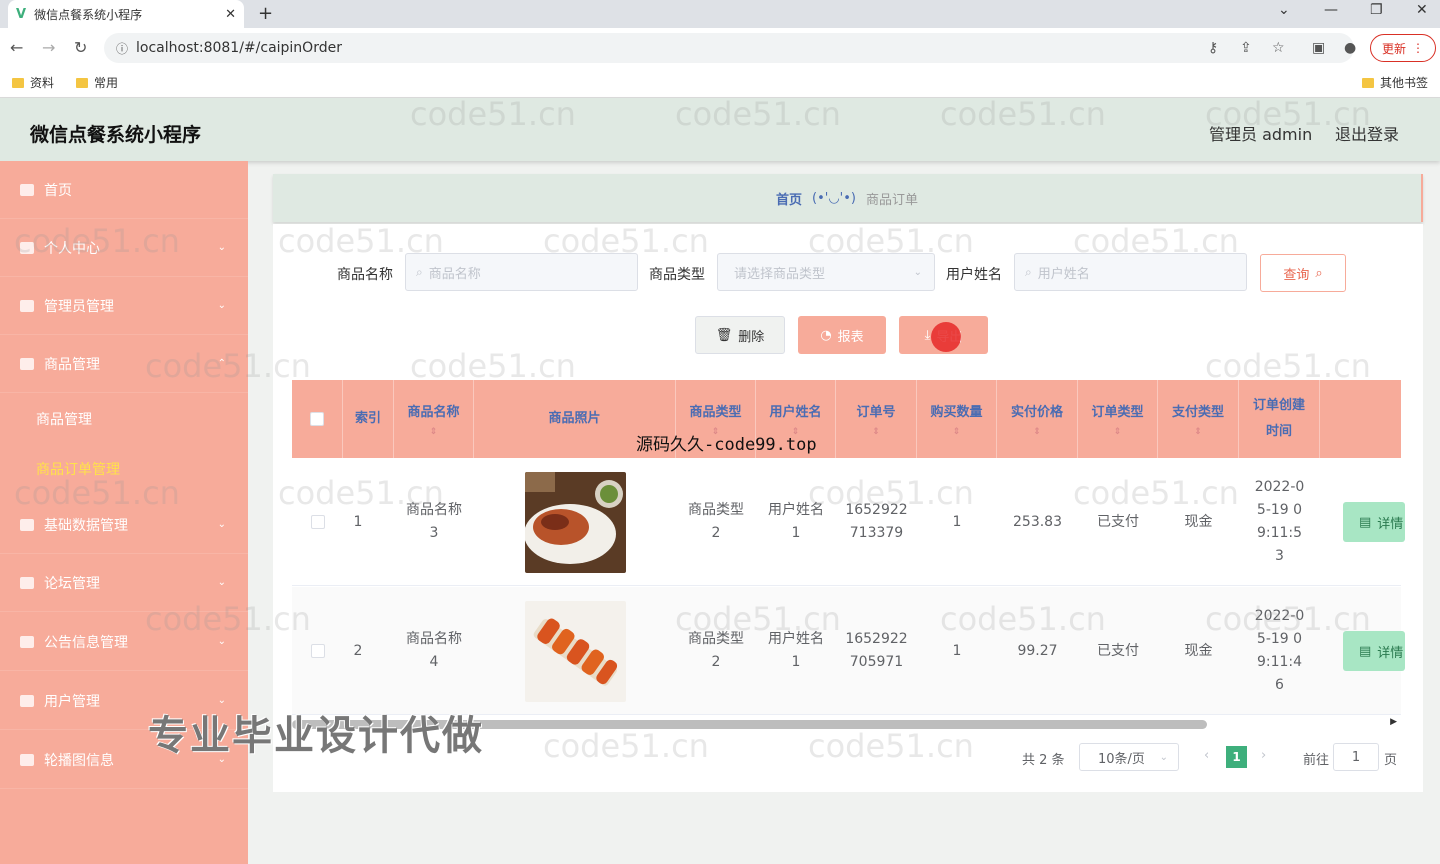  What do you see at coordinates (80, 47) in the screenshot?
I see `reload-icon: ↻` at bounding box center [80, 47].